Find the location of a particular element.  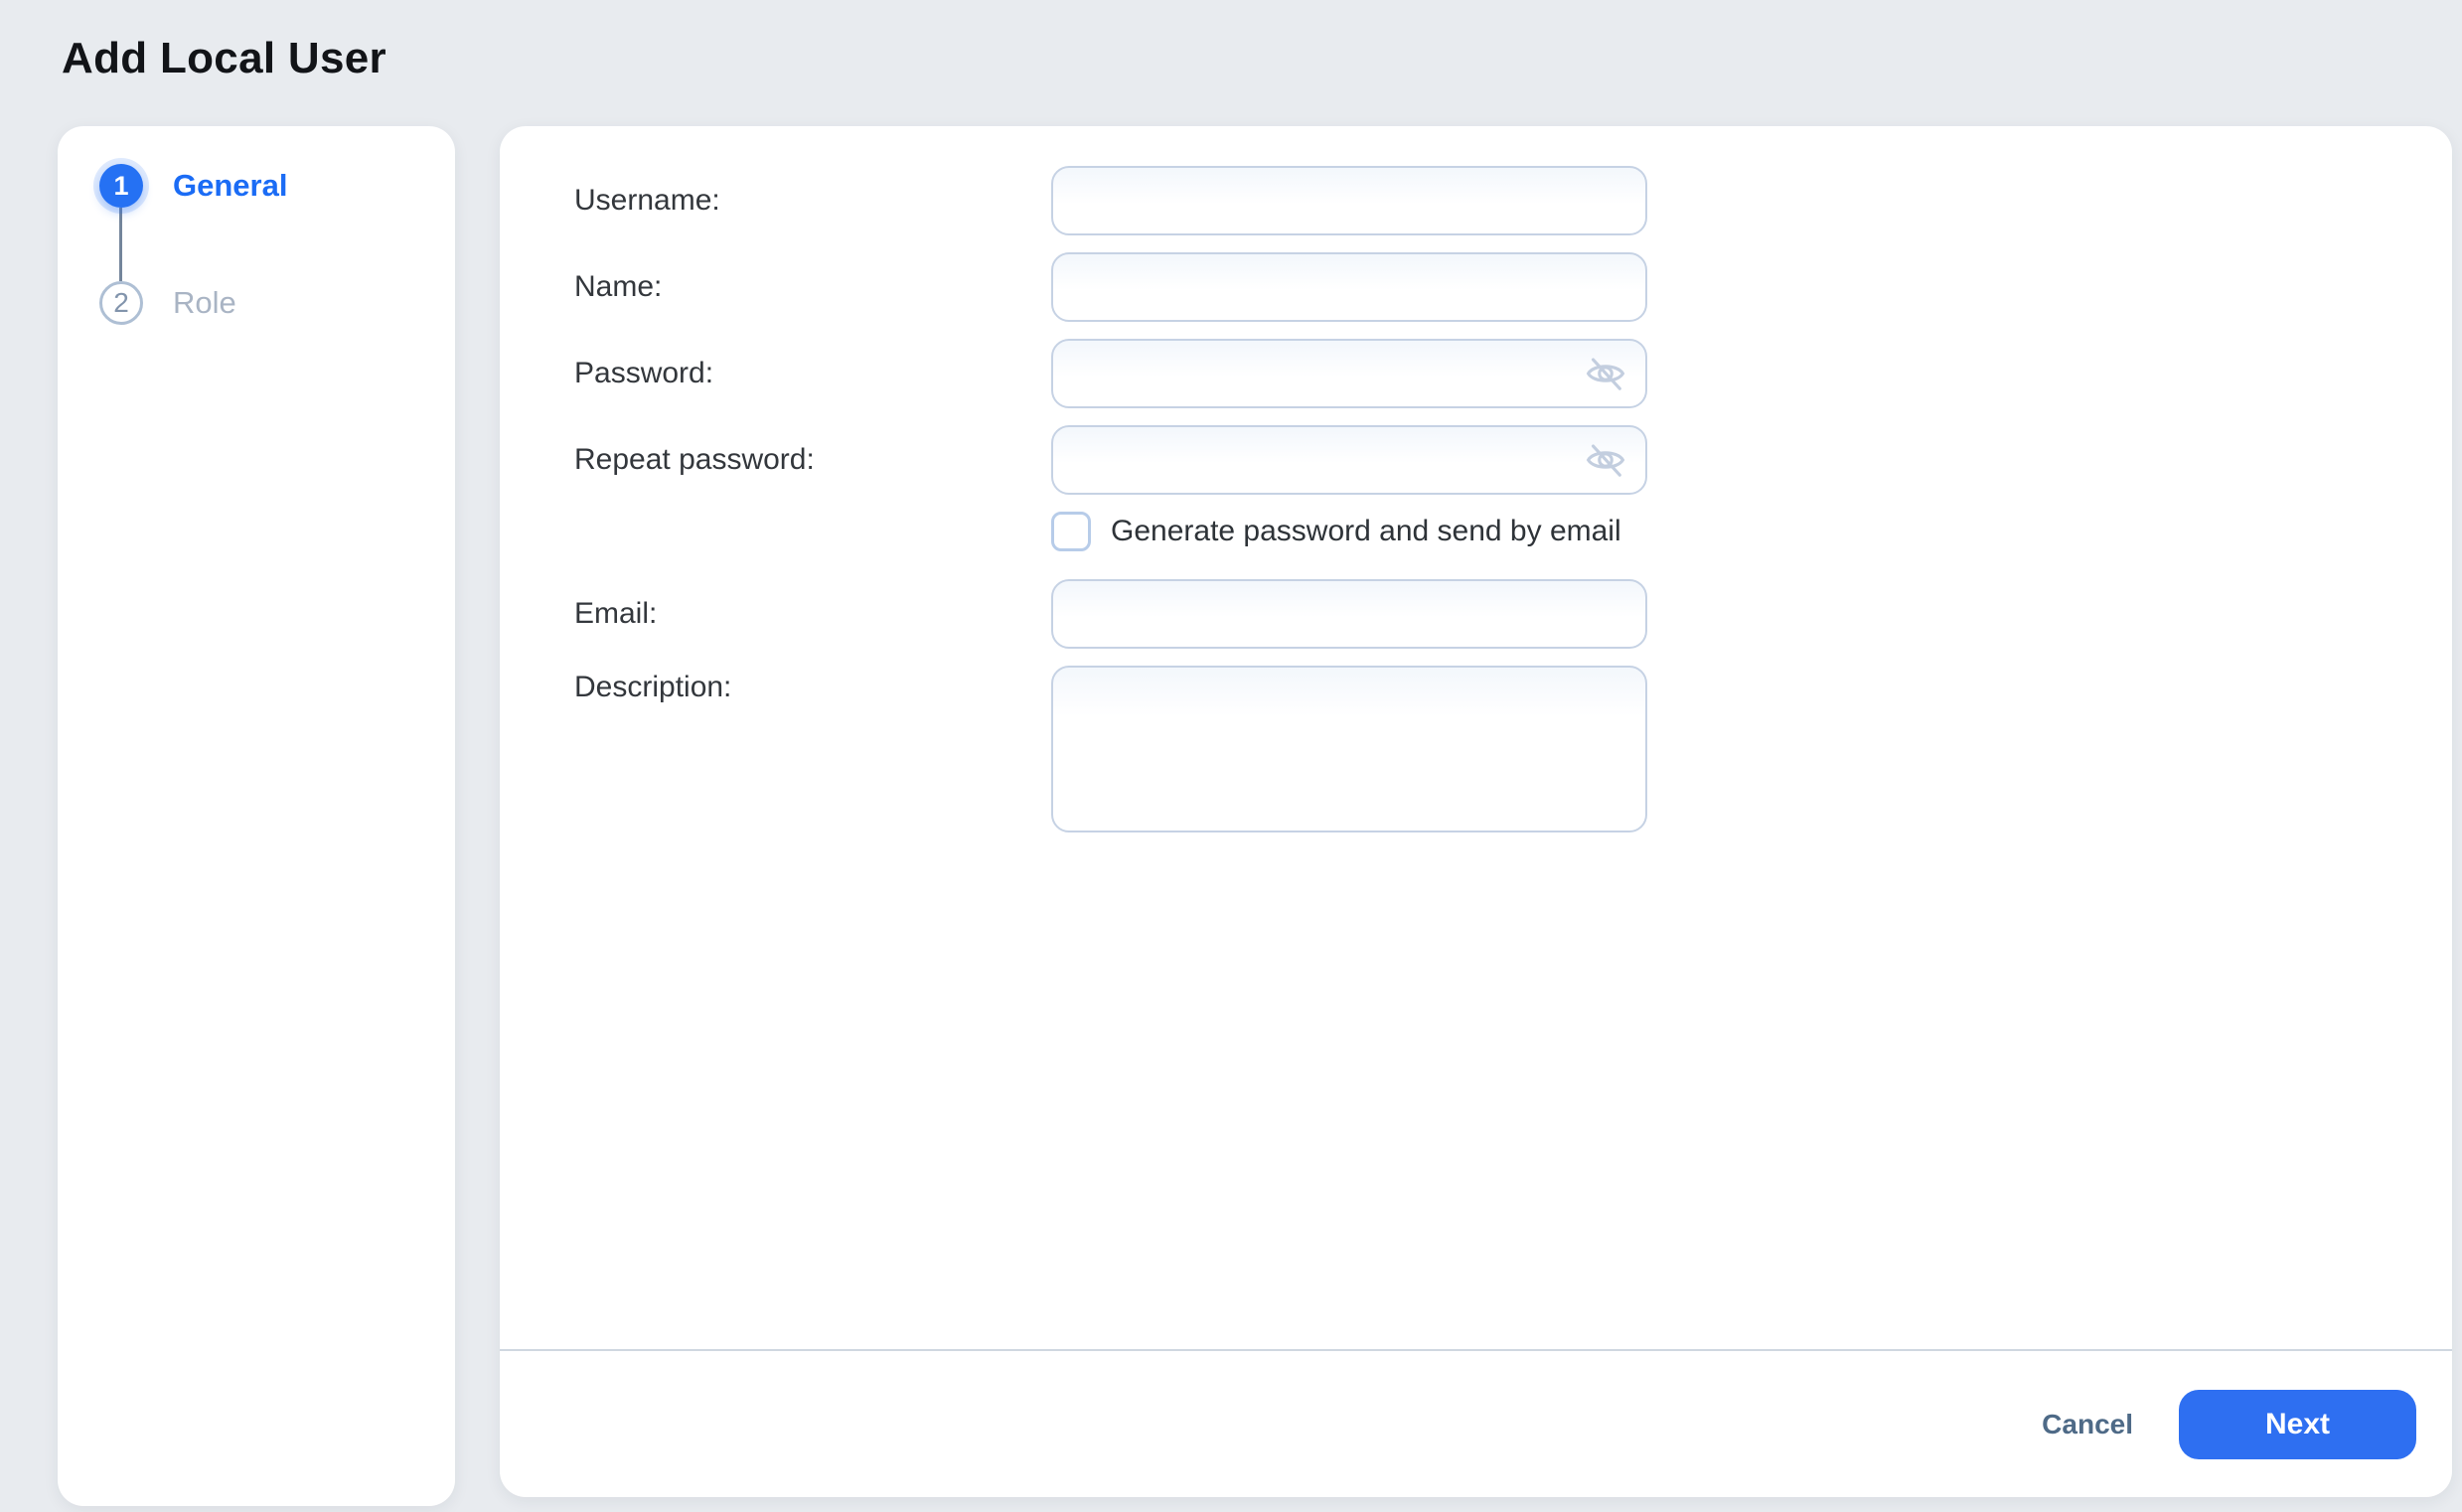

password-input is located at coordinates (1349, 373).